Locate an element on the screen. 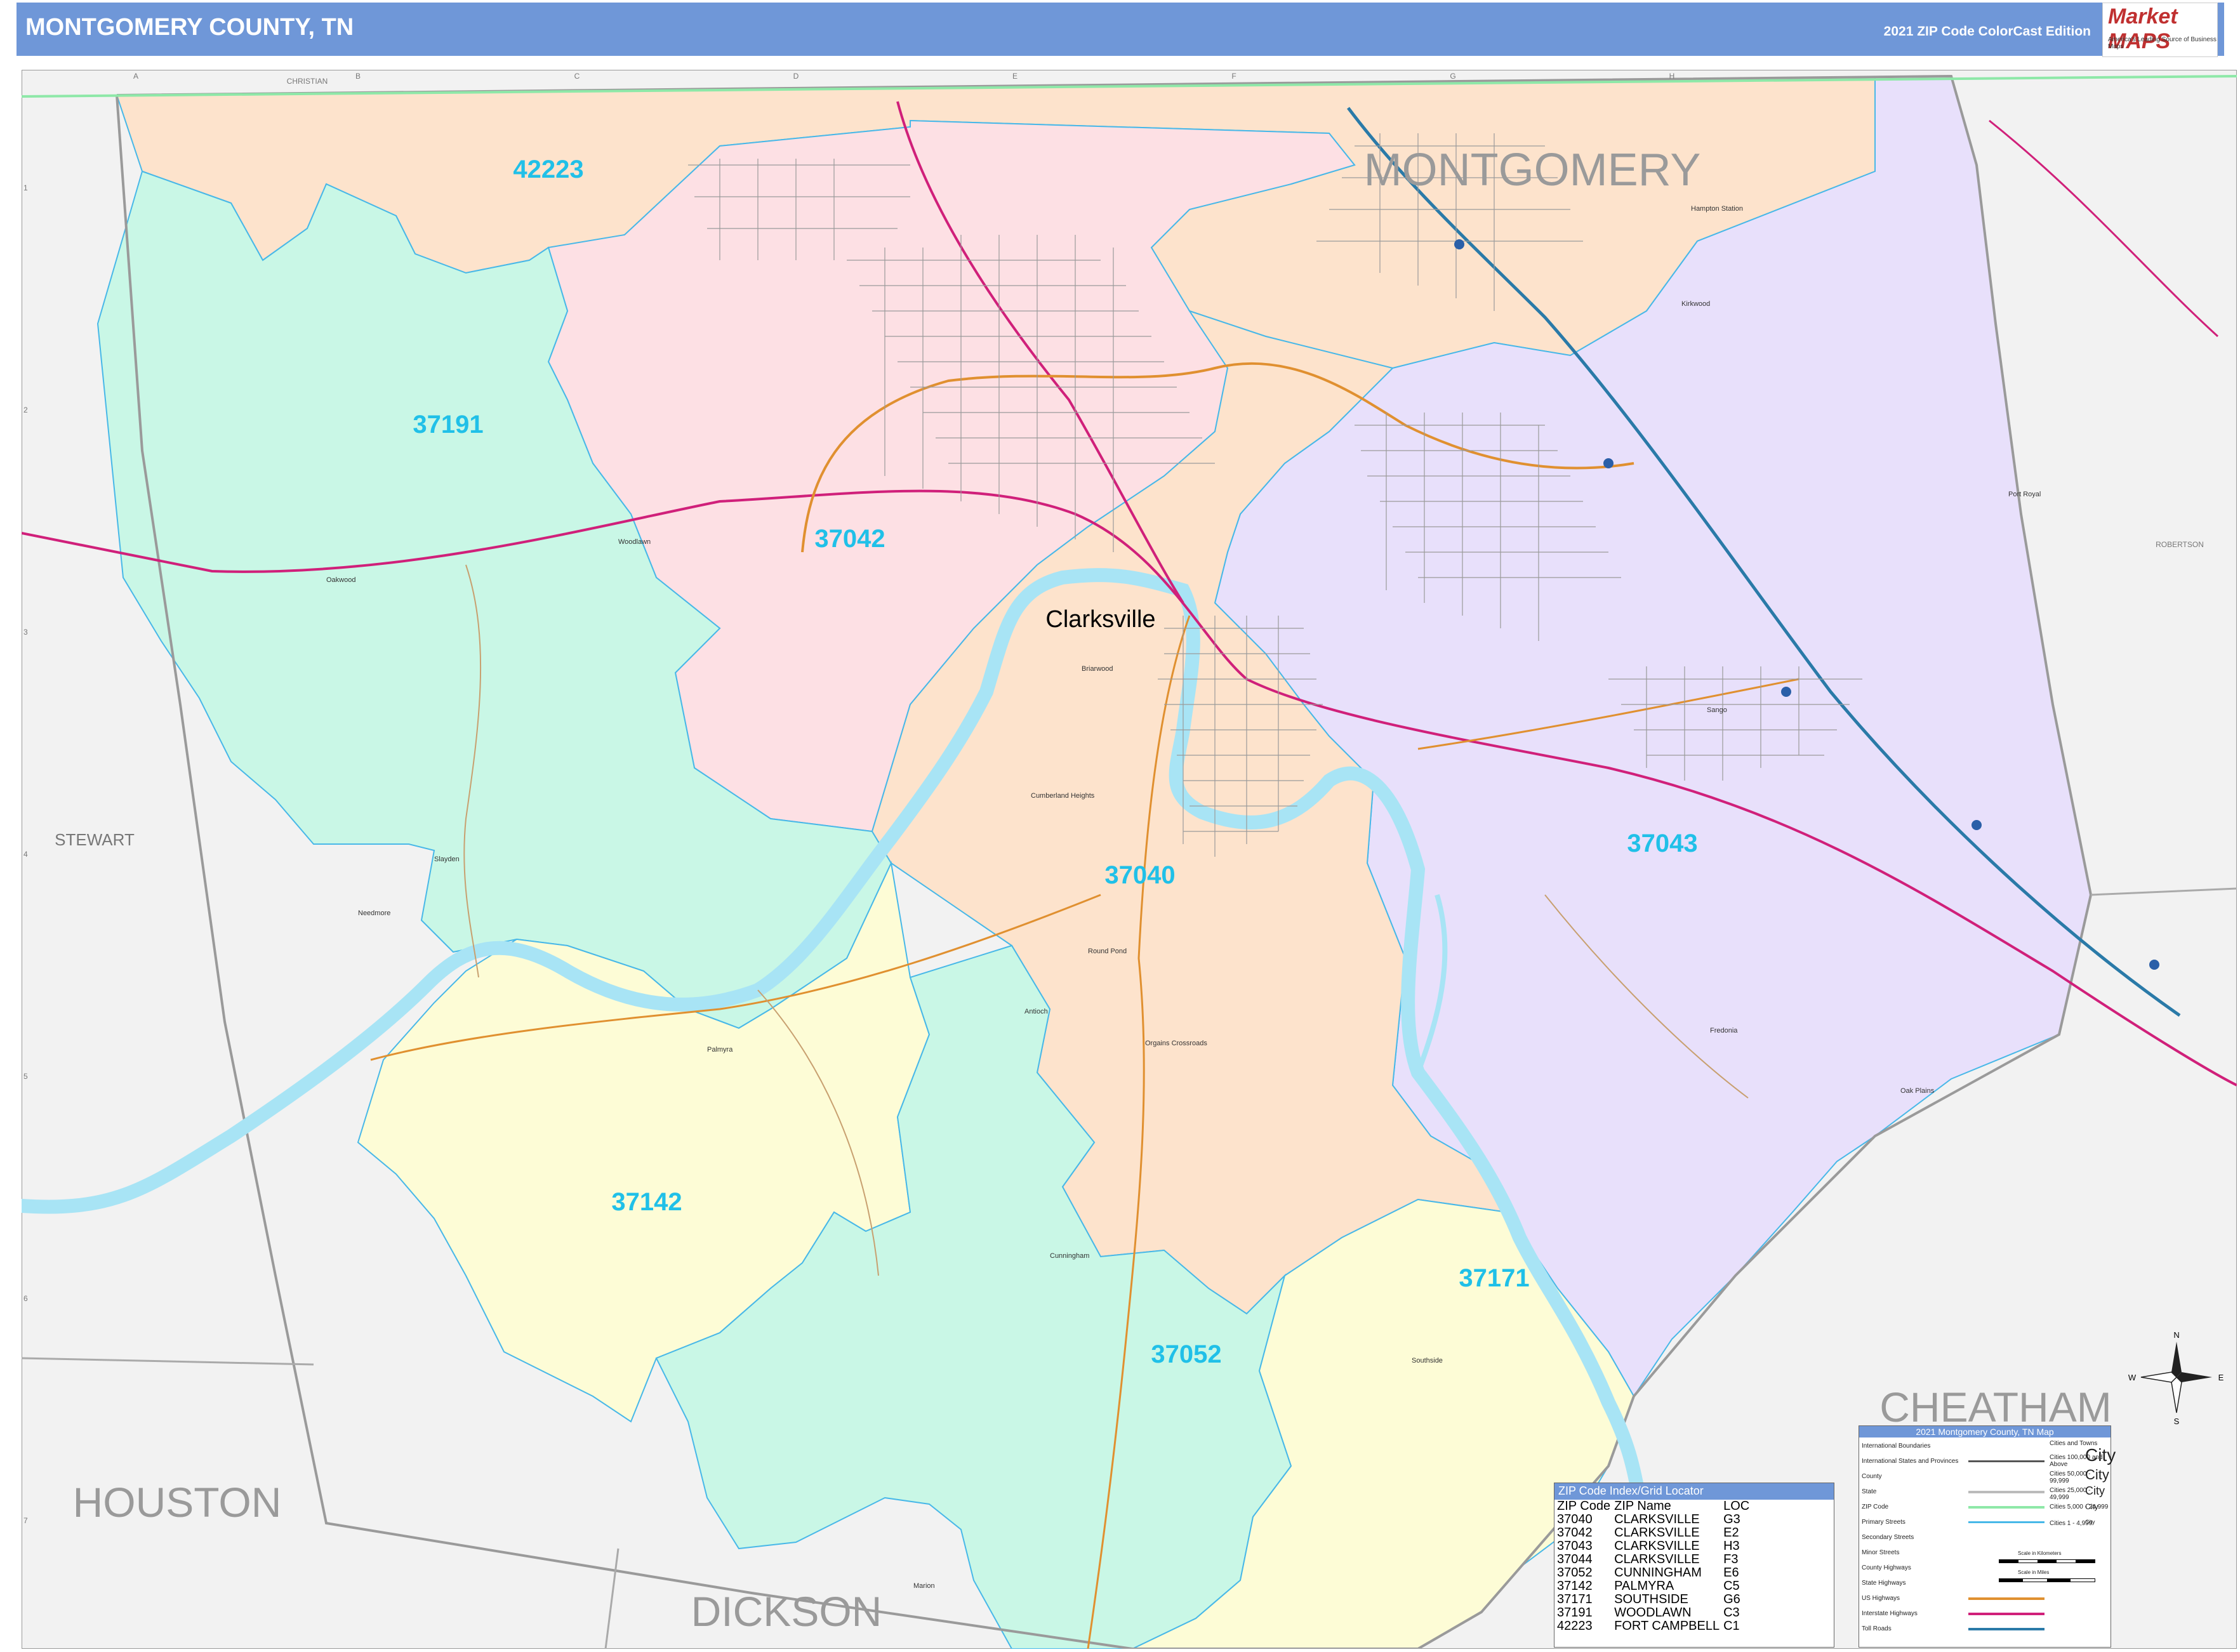  place-needmore: Needmore is located at coordinates (374, 913).